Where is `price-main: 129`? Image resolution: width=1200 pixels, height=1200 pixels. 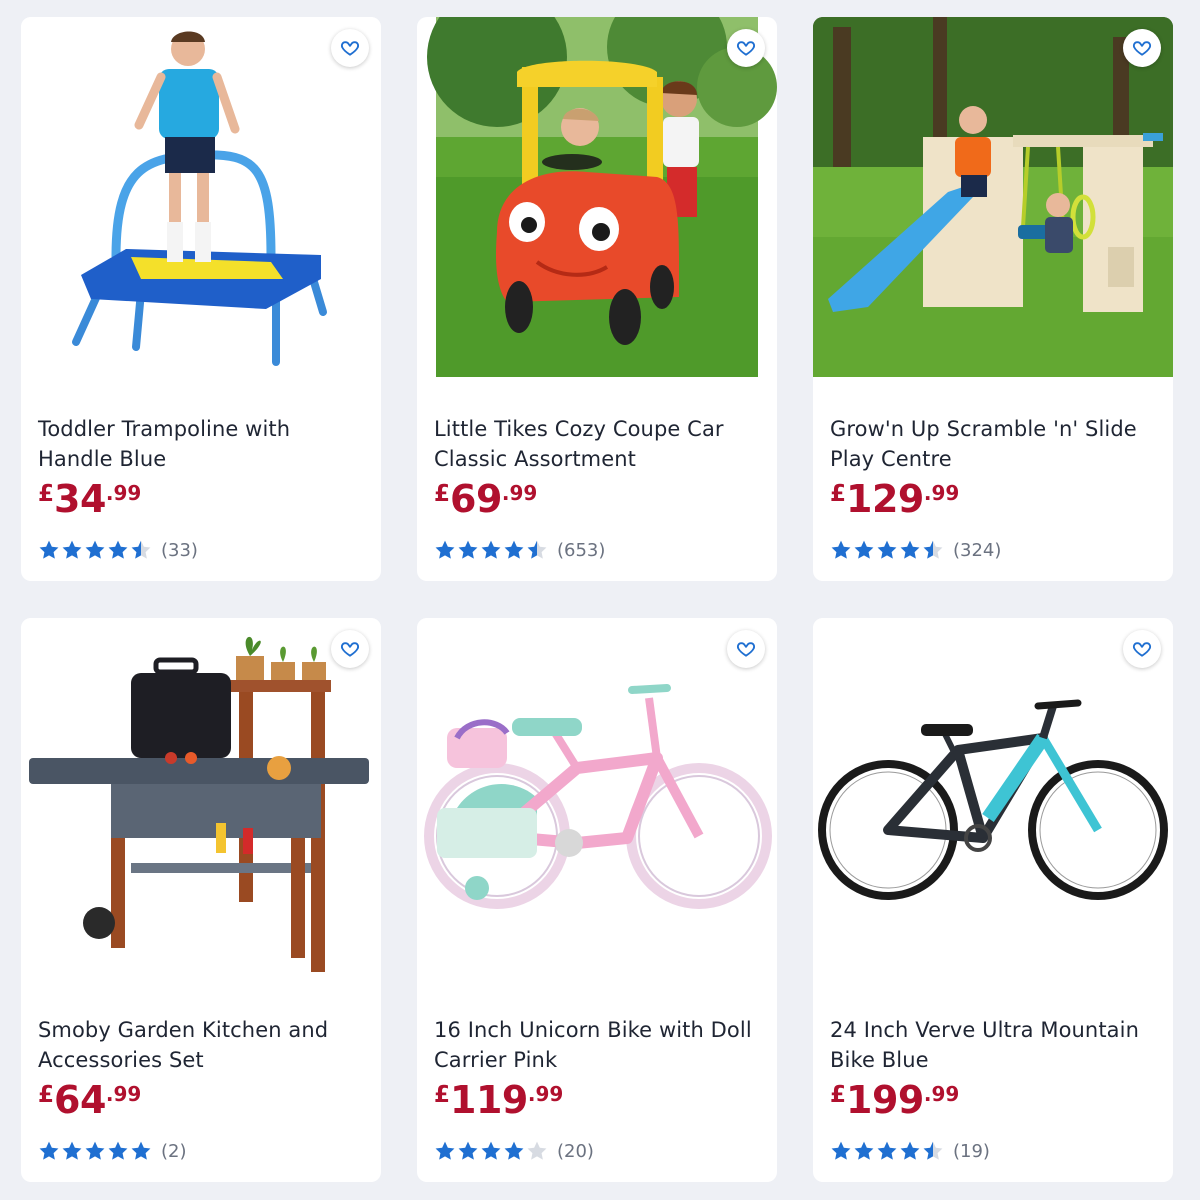 price-main: 129 is located at coordinates (885, 499).